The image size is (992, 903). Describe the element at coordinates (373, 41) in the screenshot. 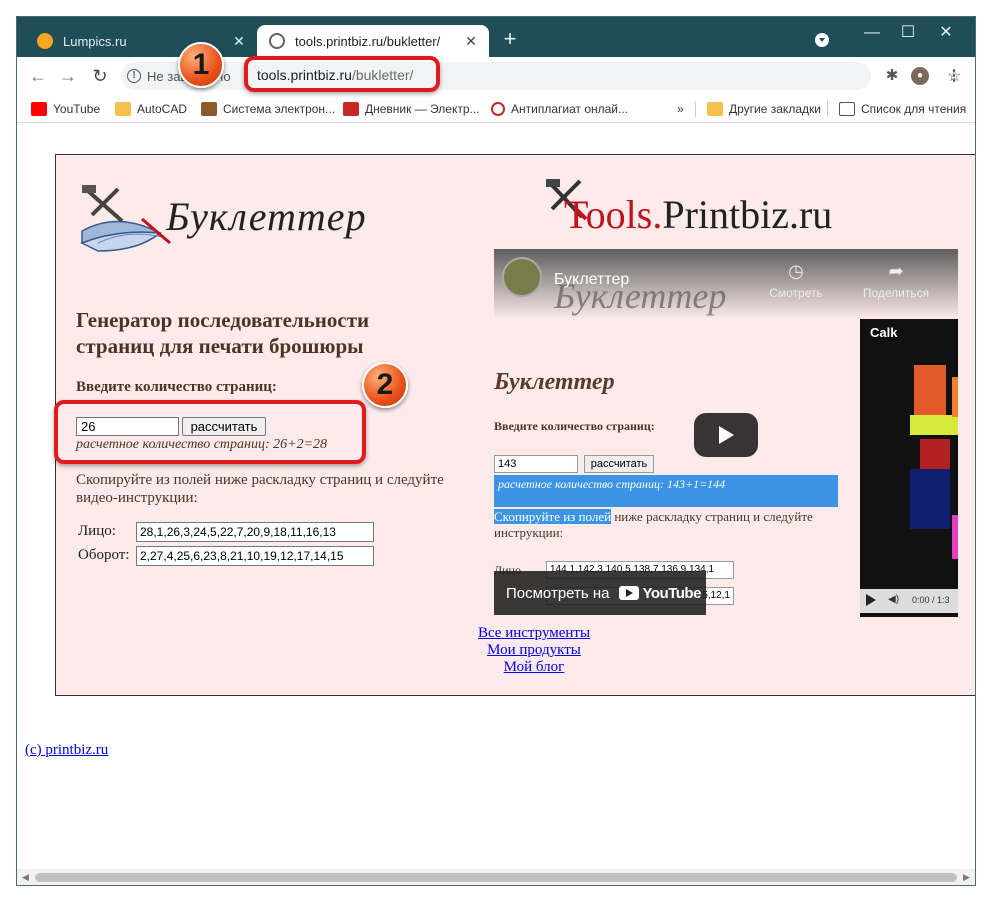

I see `tab-printbiz: tools.printbiz.ru/bukletter/ ✕` at that location.